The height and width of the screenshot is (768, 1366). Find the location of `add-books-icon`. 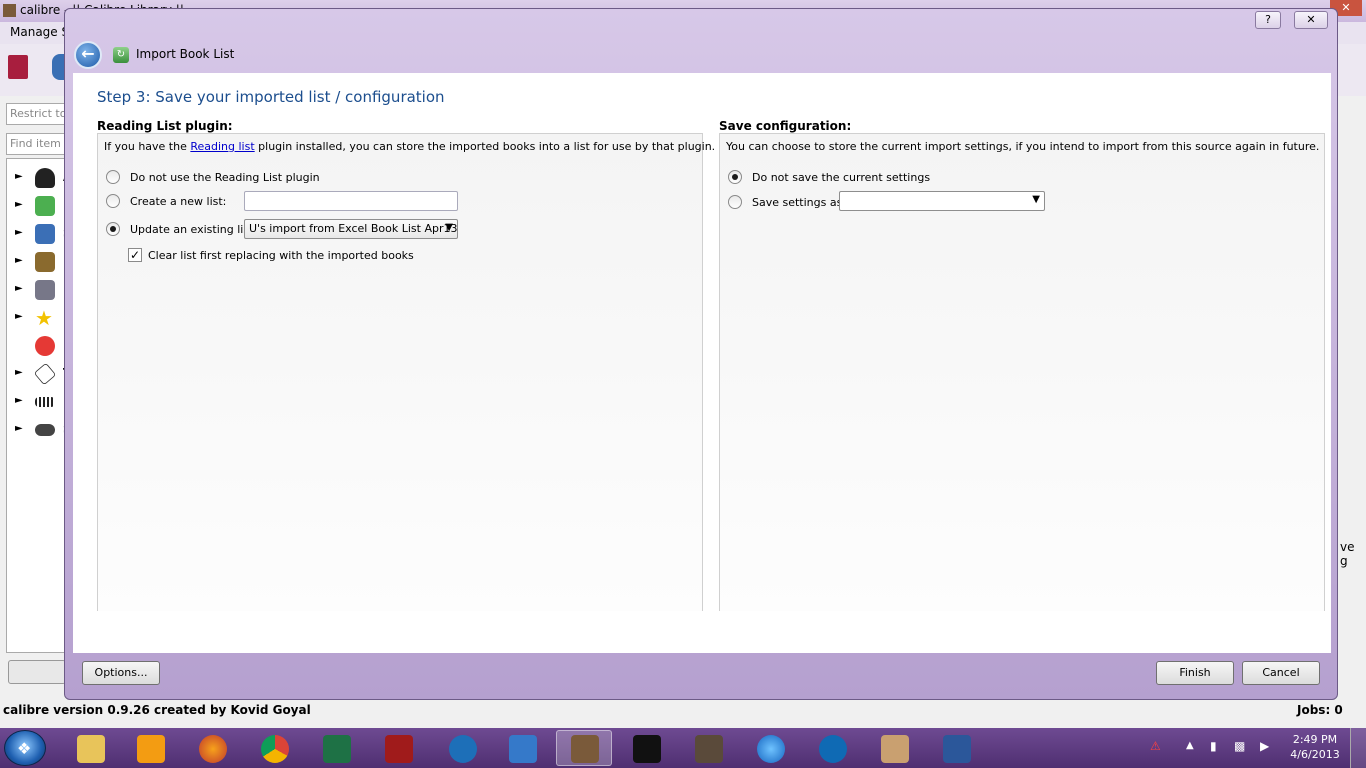

add-books-icon is located at coordinates (18, 67).